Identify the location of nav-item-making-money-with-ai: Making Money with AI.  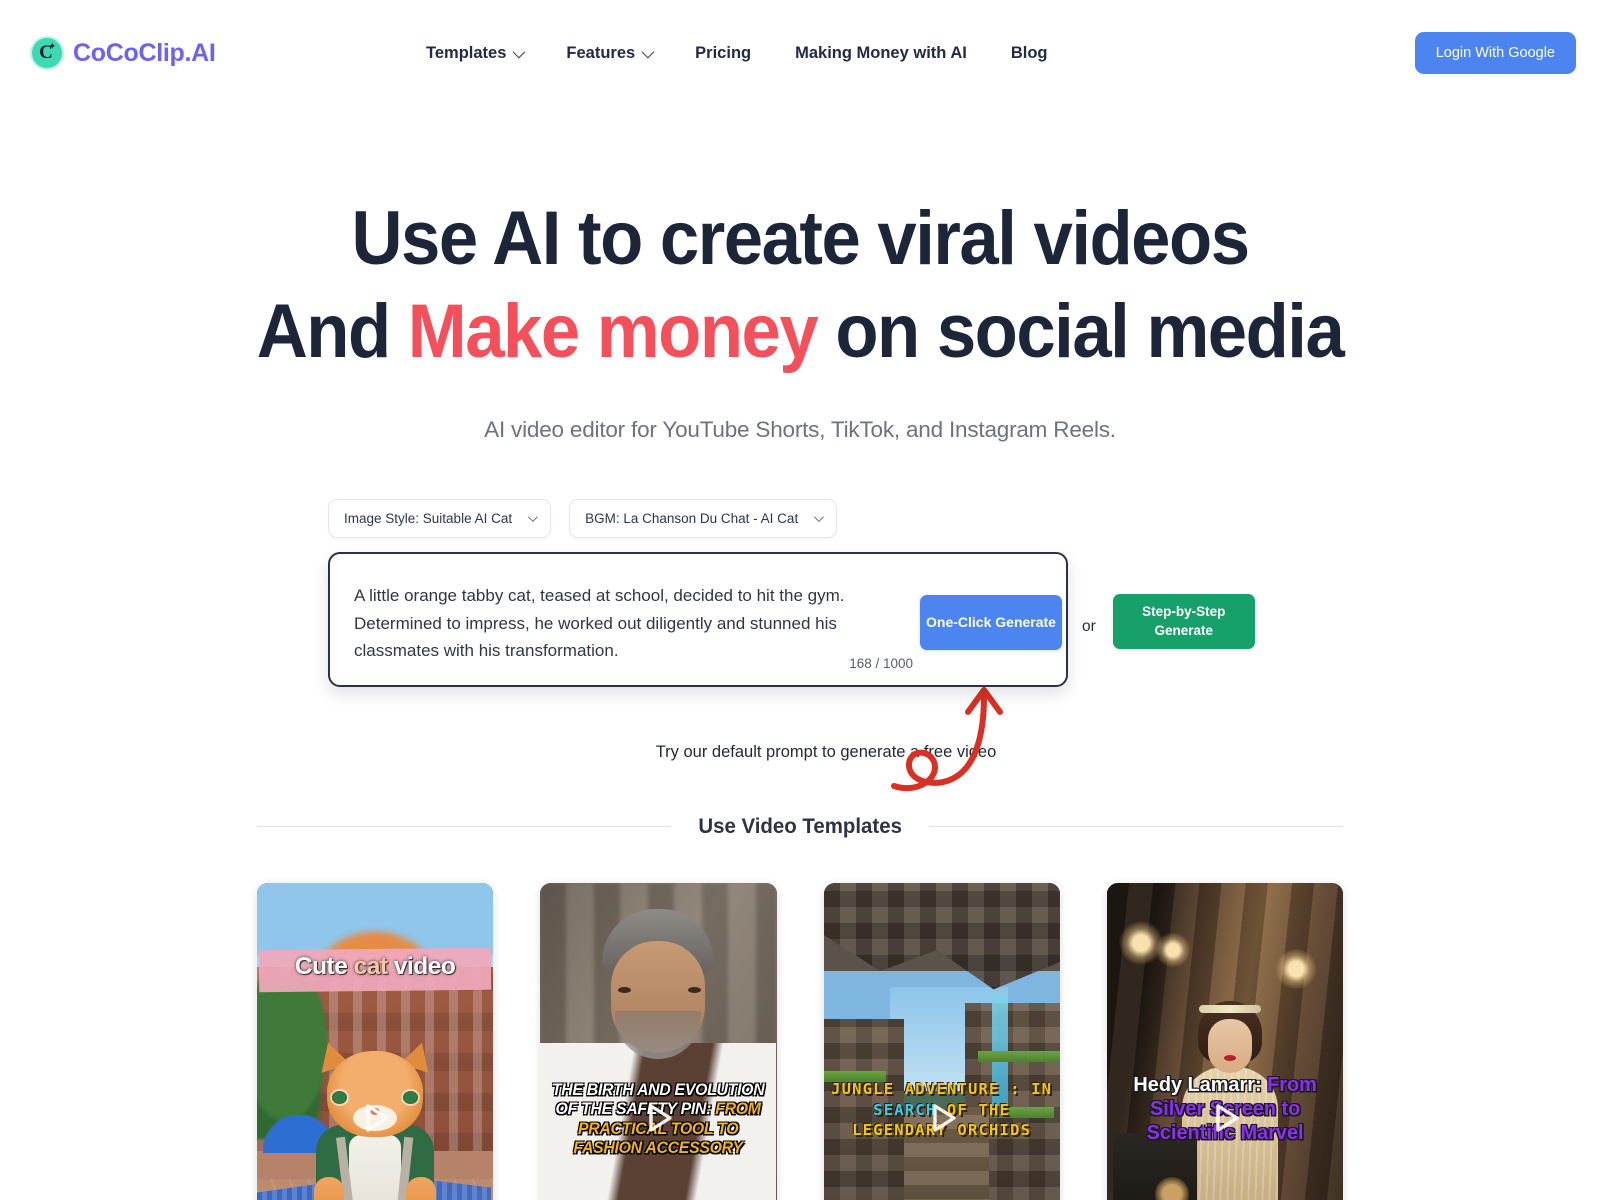
(881, 53).